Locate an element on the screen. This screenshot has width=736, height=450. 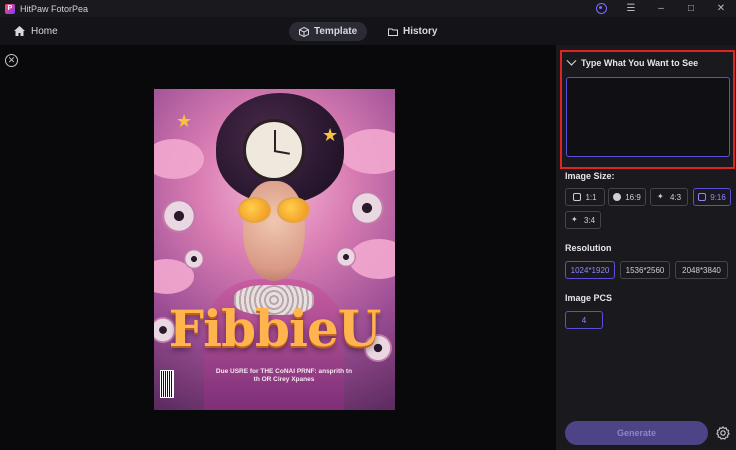
generate-button: Generate is located at coordinates (636, 433).